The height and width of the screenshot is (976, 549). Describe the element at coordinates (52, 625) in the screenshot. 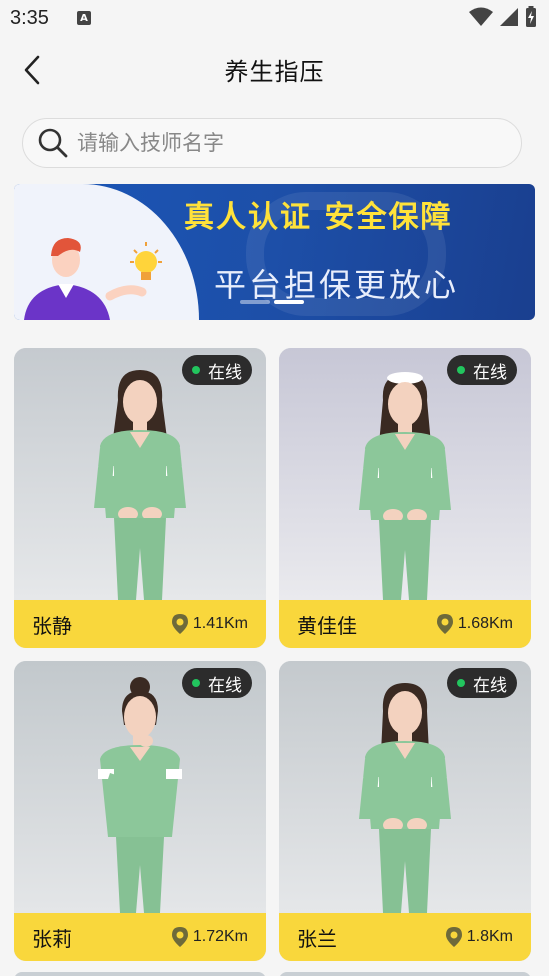

I see `technician-name: 张静` at that location.